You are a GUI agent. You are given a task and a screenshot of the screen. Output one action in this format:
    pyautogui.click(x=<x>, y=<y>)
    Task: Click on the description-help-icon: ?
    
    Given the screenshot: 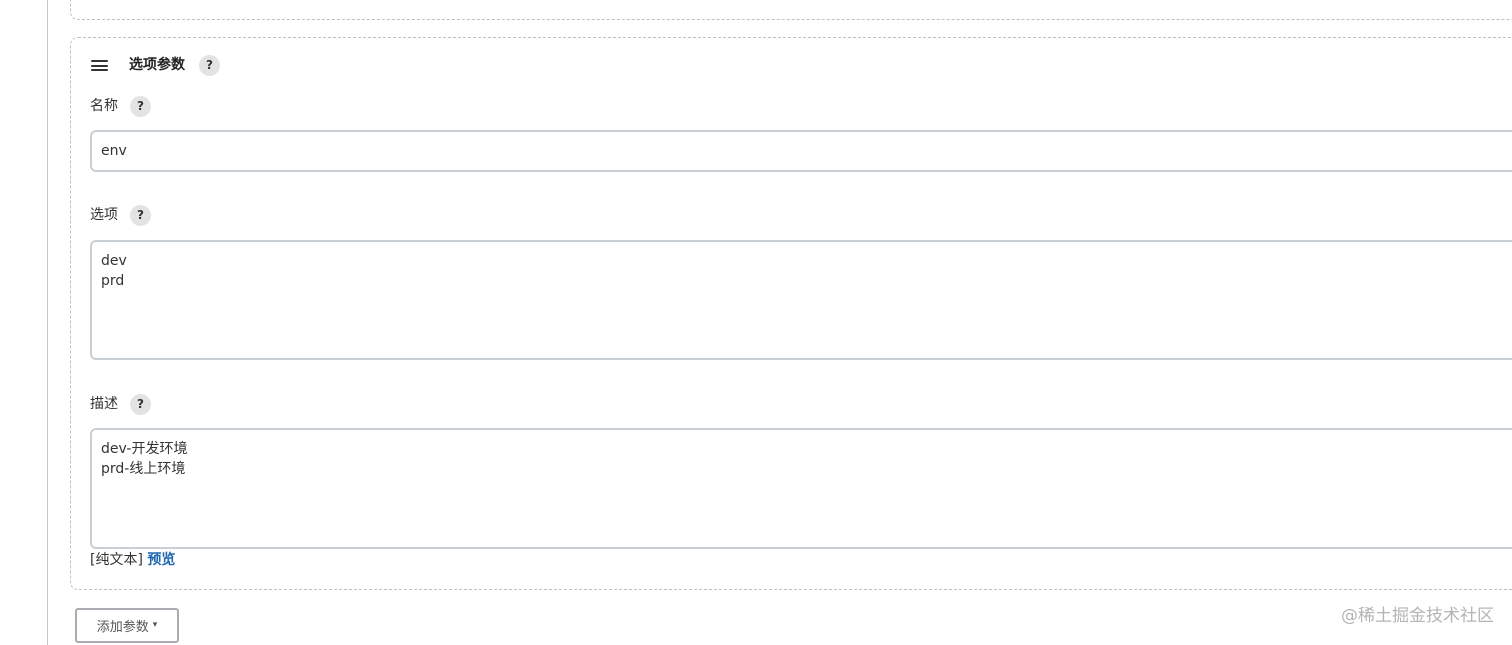 What is the action you would take?
    pyautogui.click(x=140, y=404)
    